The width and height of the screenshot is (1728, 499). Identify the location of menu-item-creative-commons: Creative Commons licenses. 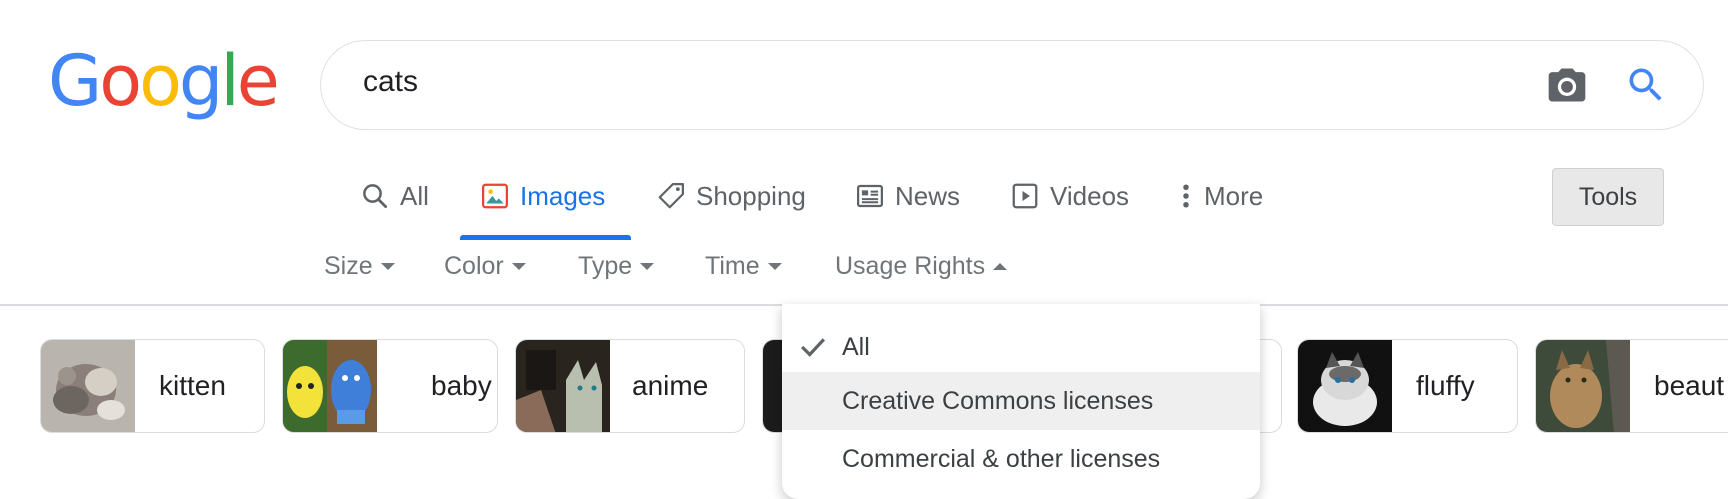
(1021, 401).